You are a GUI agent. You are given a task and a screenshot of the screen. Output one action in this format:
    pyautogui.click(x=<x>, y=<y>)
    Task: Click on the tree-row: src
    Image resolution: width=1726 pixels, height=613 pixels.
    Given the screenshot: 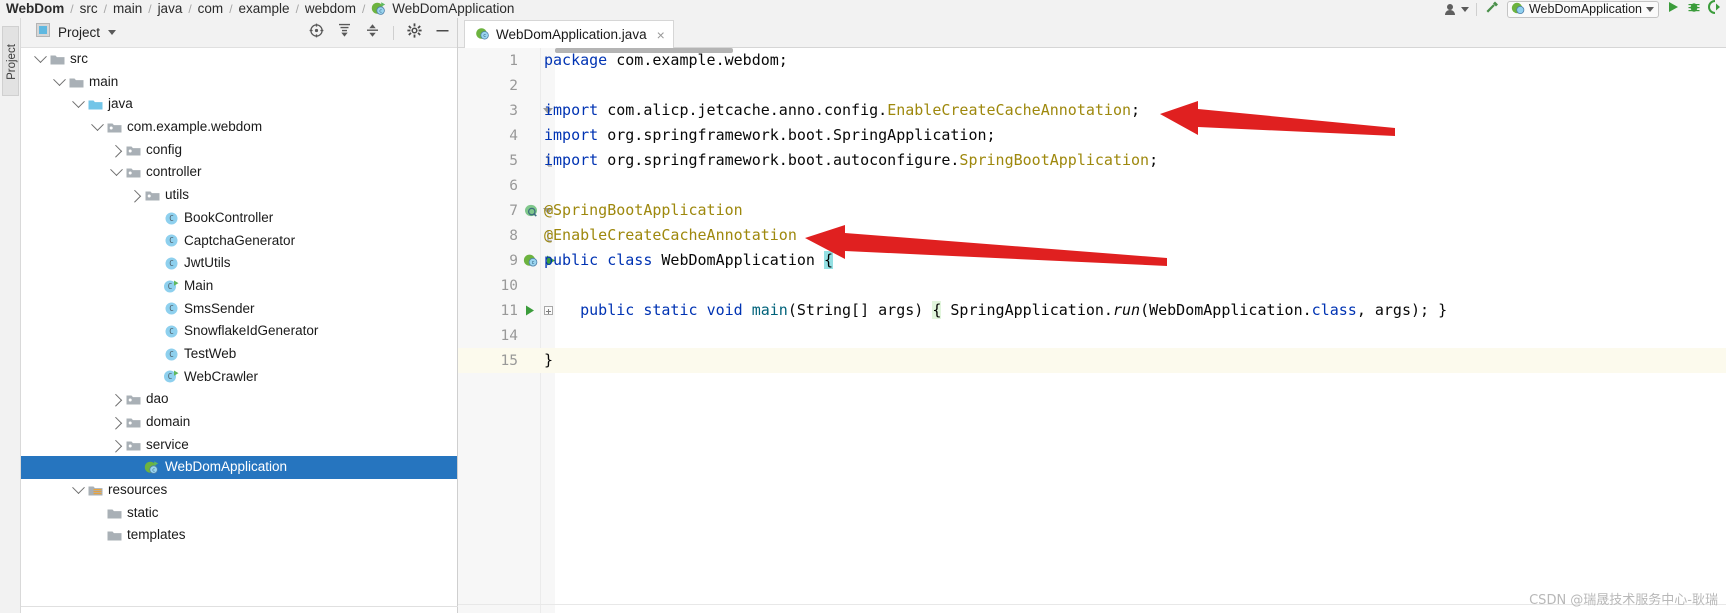 What is the action you would take?
    pyautogui.click(x=239, y=59)
    